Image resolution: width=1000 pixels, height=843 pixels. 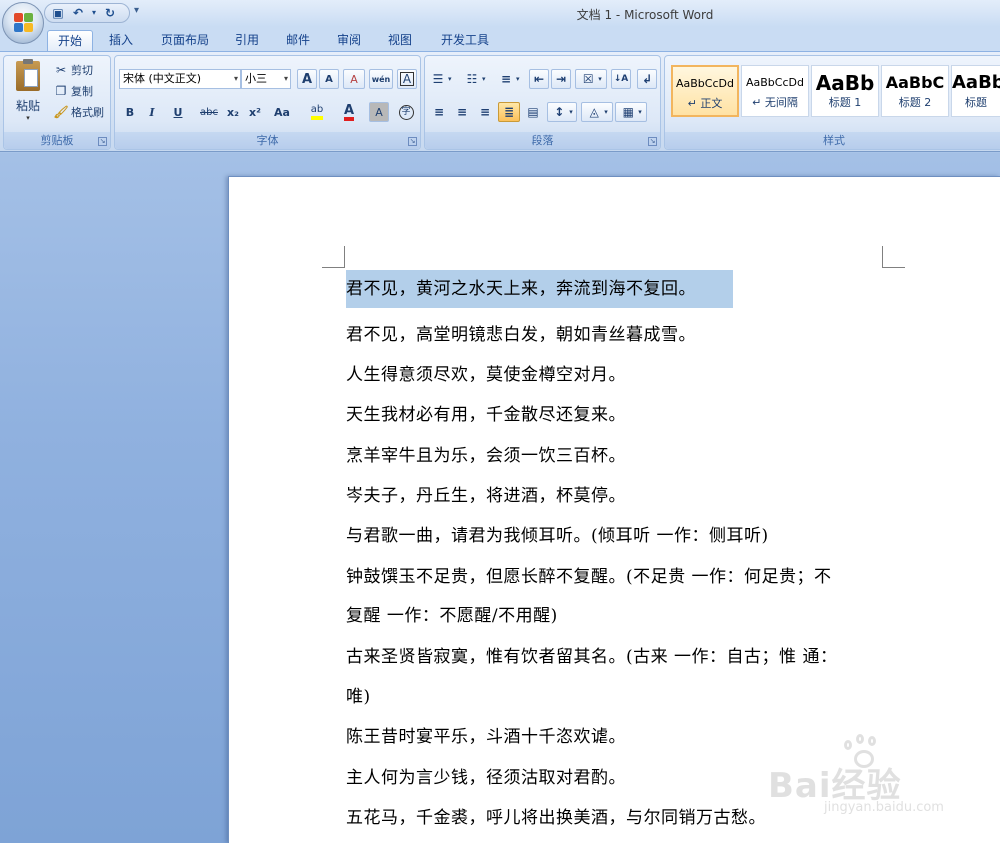 What do you see at coordinates (562, 112) in the screenshot?
I see `line-spacing-button: ↕ ▾` at bounding box center [562, 112].